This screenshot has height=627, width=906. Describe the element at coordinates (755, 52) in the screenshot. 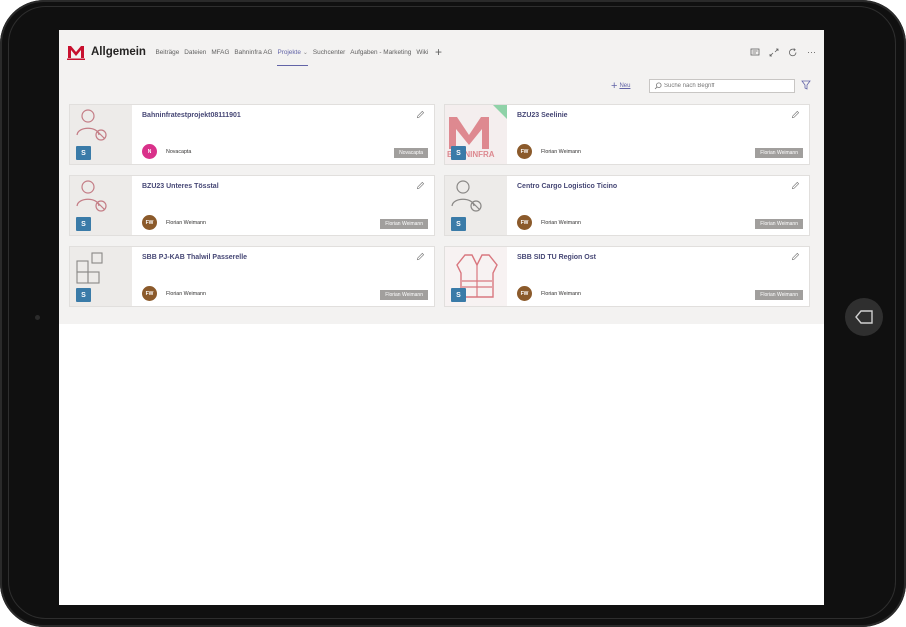

I see `conversation-icon` at that location.